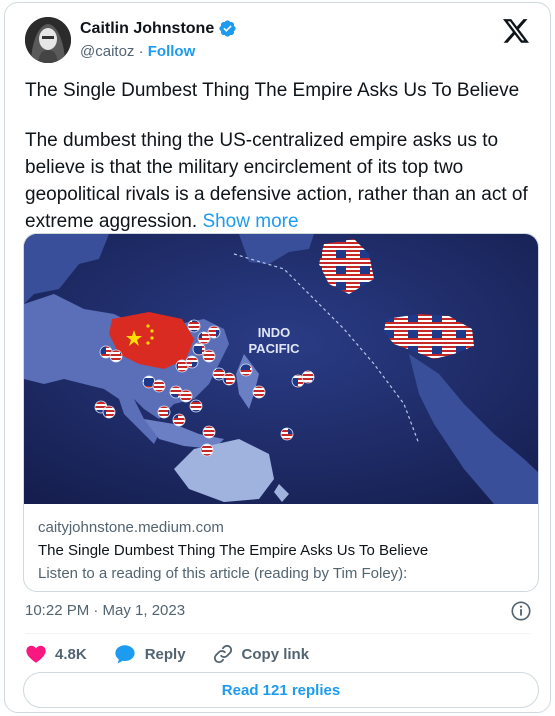  Describe the element at coordinates (107, 51) in the screenshot. I see `author-handle: @caitoz` at that location.